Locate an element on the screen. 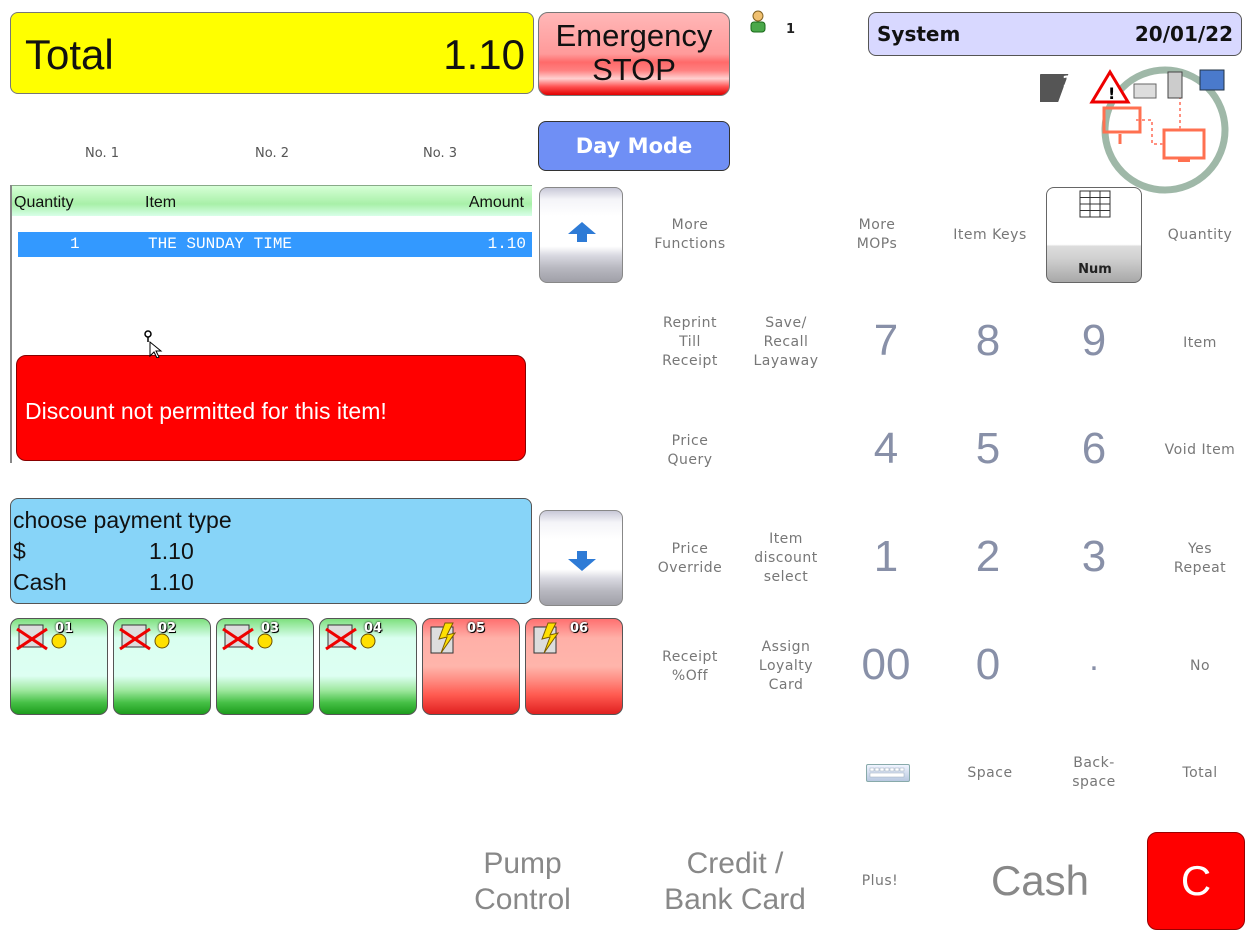 This screenshot has height=937, width=1250. no-button: No is located at coordinates (1200, 666).